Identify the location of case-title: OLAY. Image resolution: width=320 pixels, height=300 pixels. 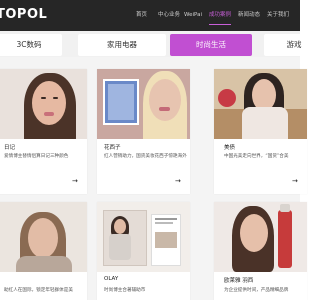
(111, 279).